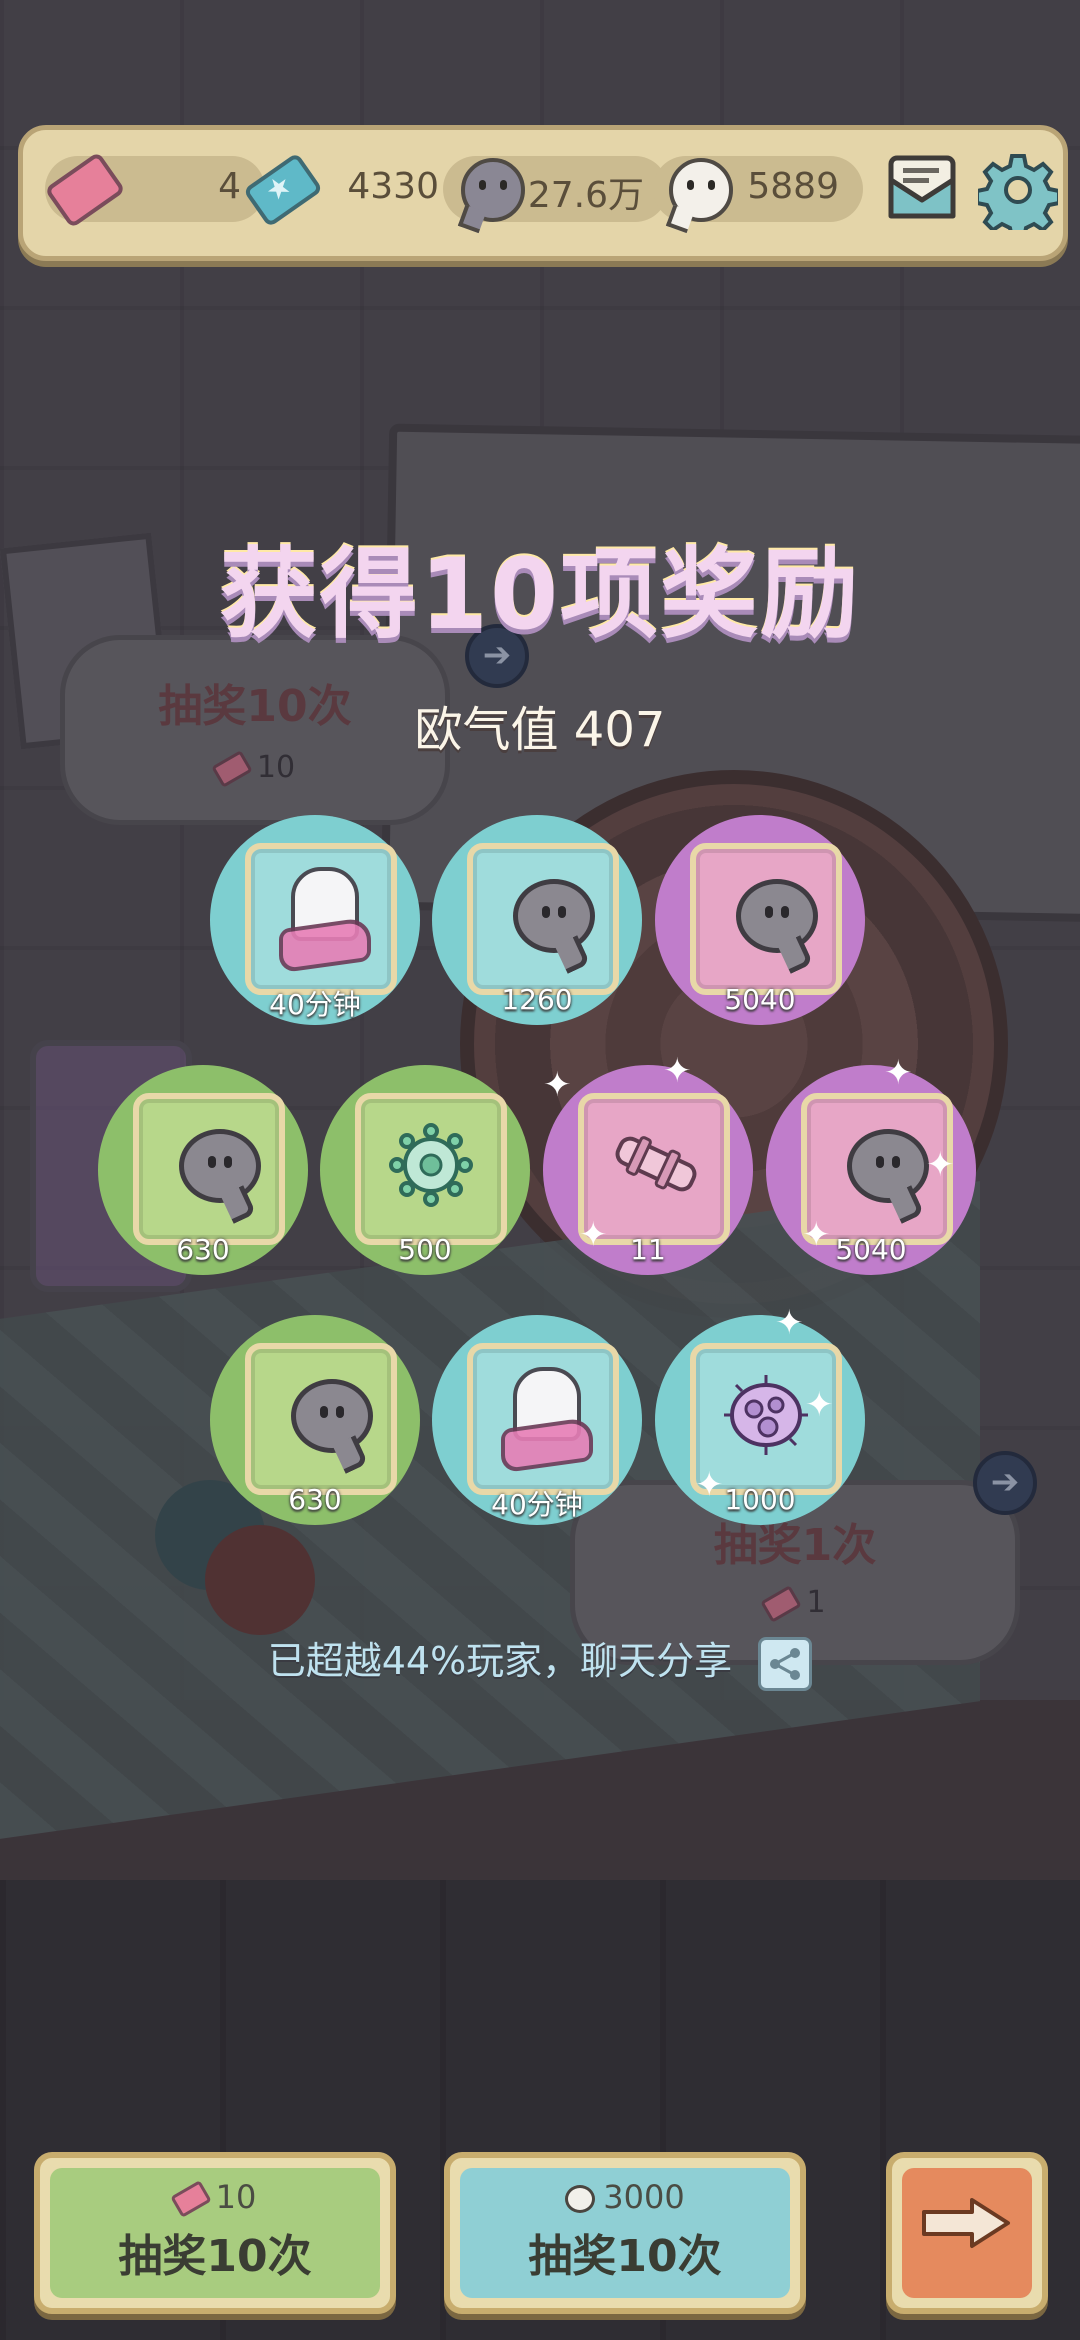 The width and height of the screenshot is (1080, 2340). What do you see at coordinates (625, 2256) in the screenshot?
I see `bubble-draw-label: 抽奖10次` at bounding box center [625, 2256].